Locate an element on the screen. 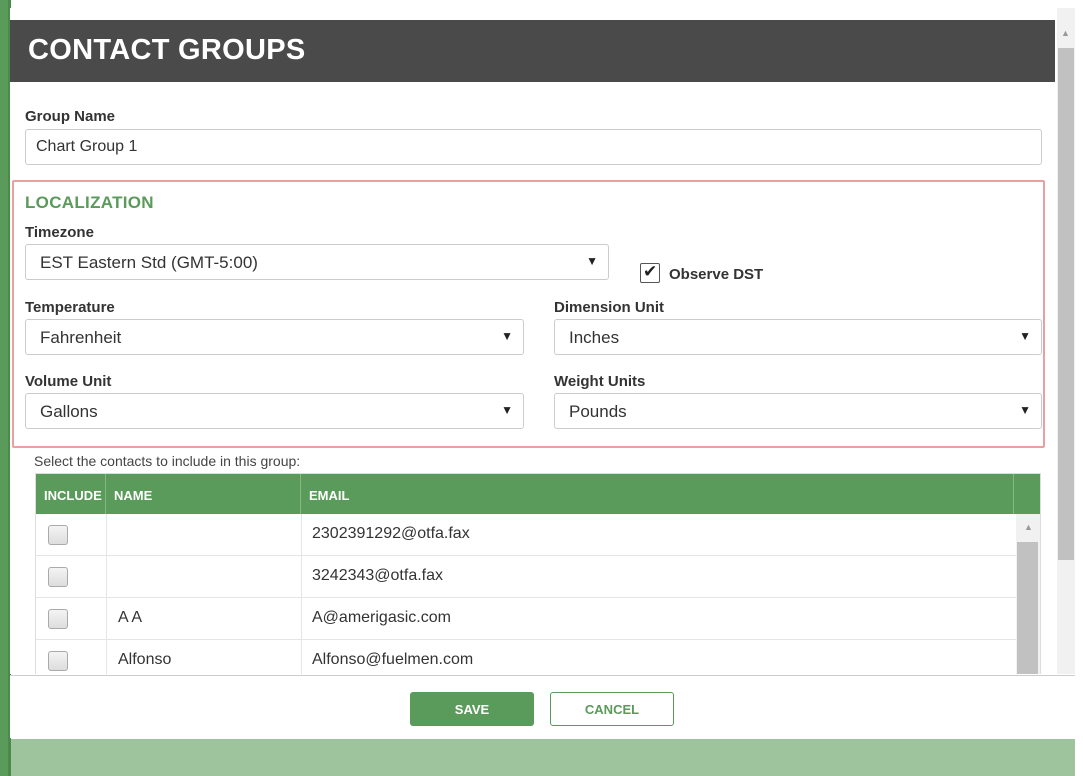  dimension-unit-select: Inches ▼ is located at coordinates (798, 337).